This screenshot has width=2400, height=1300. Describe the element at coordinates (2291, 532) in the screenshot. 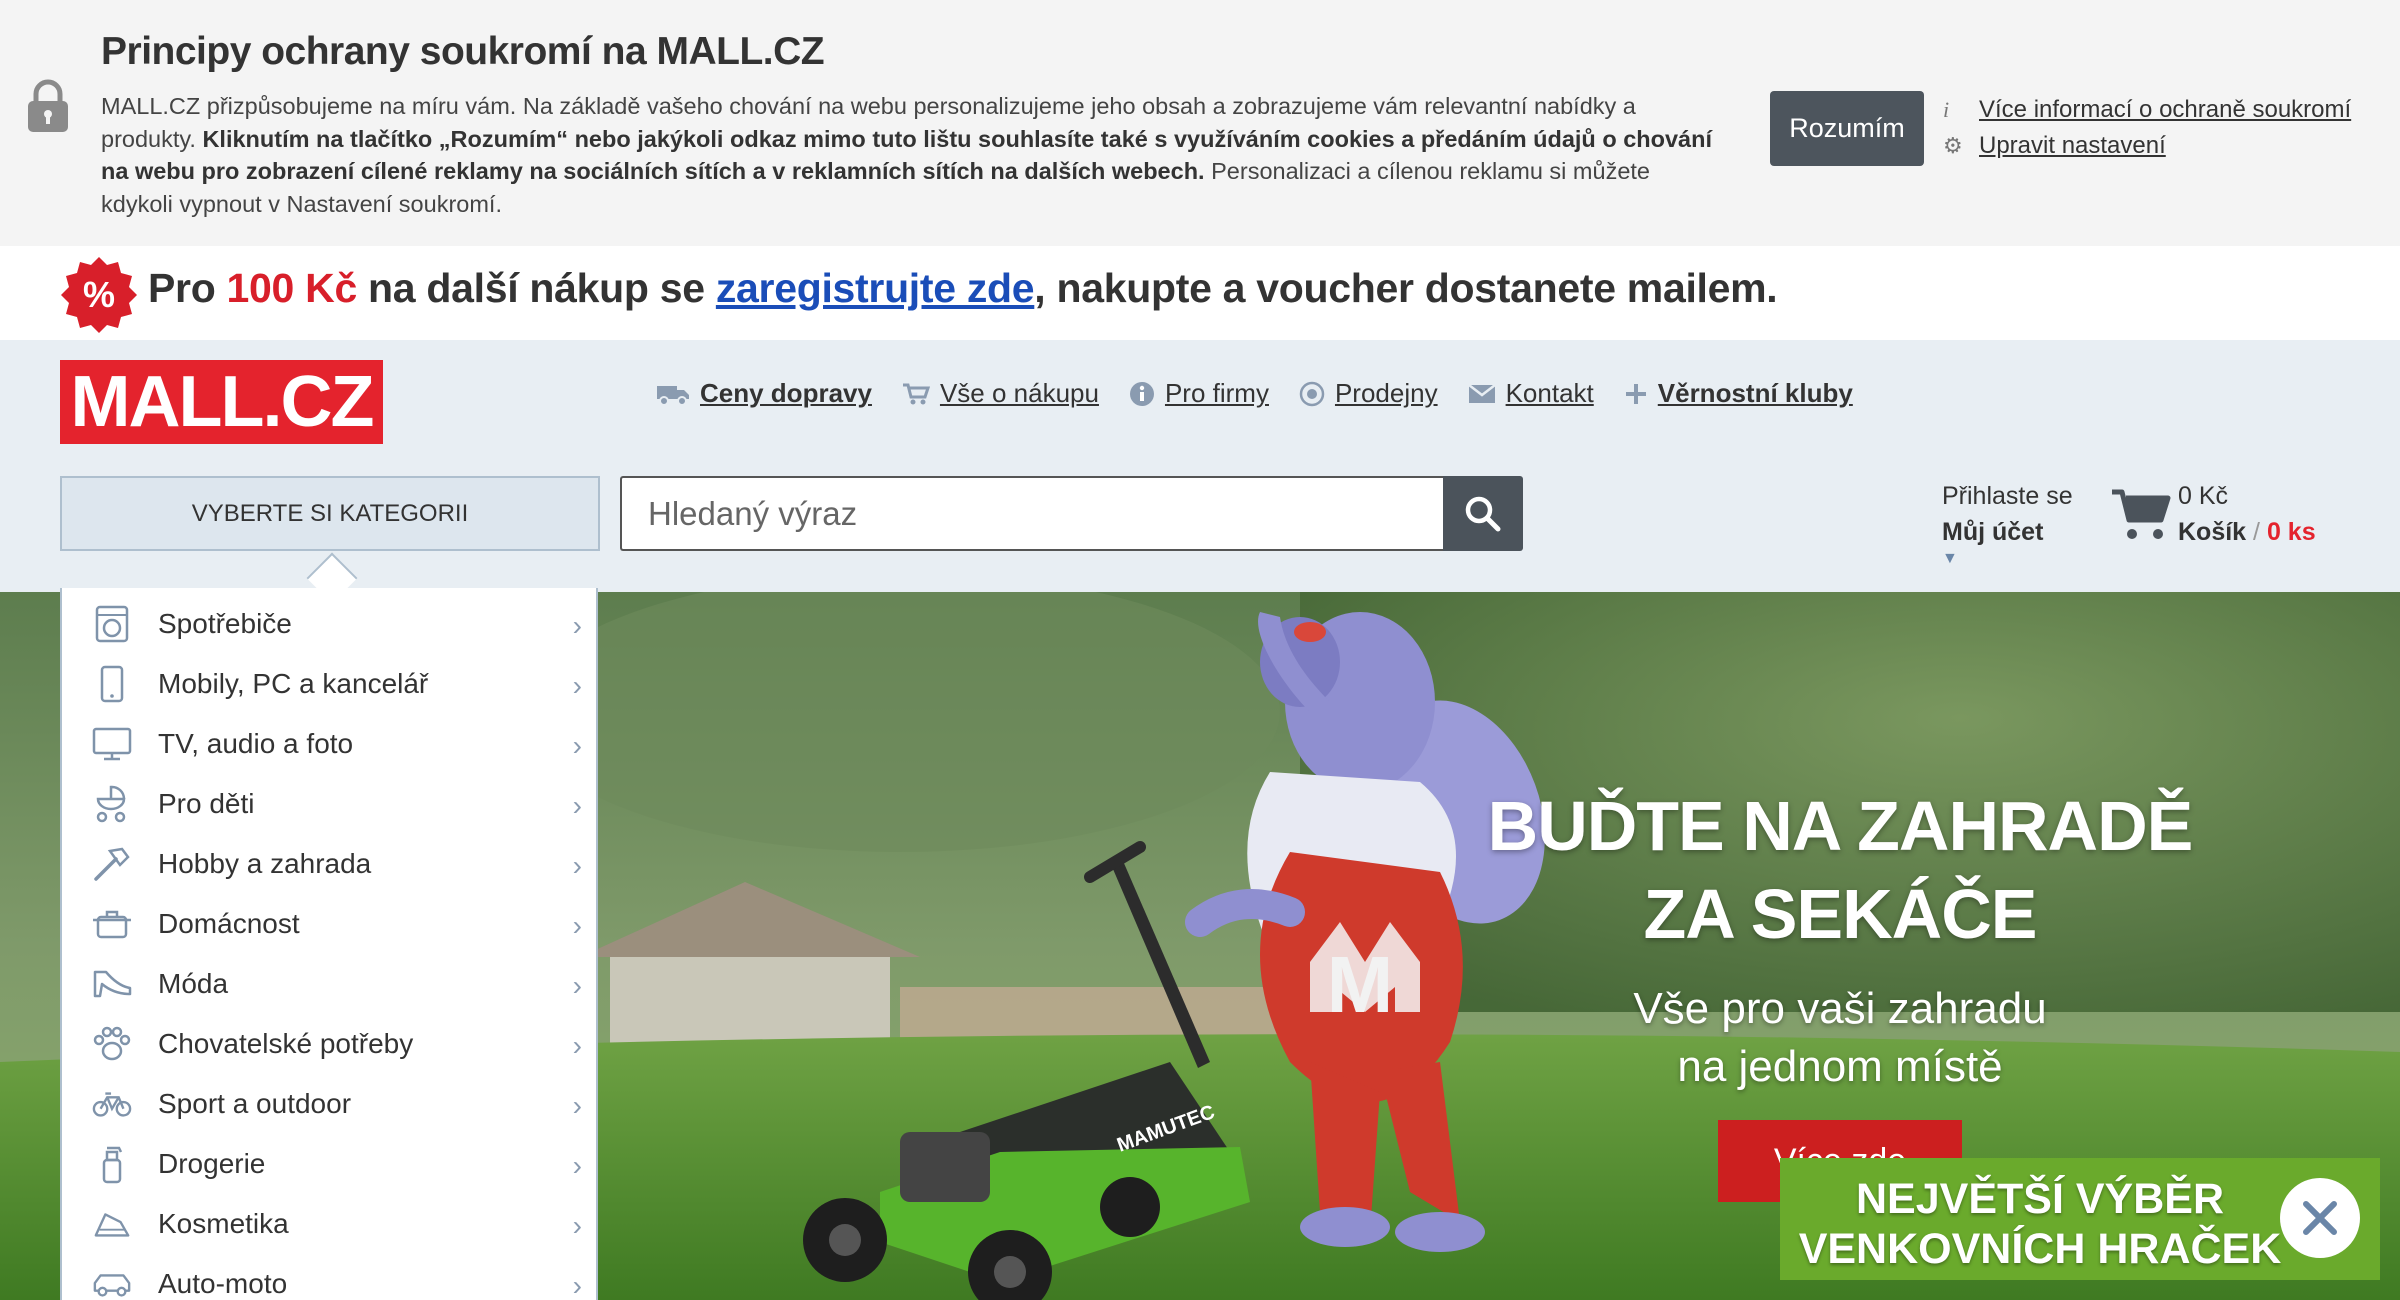

I see `cart-count: 0 ks` at that location.